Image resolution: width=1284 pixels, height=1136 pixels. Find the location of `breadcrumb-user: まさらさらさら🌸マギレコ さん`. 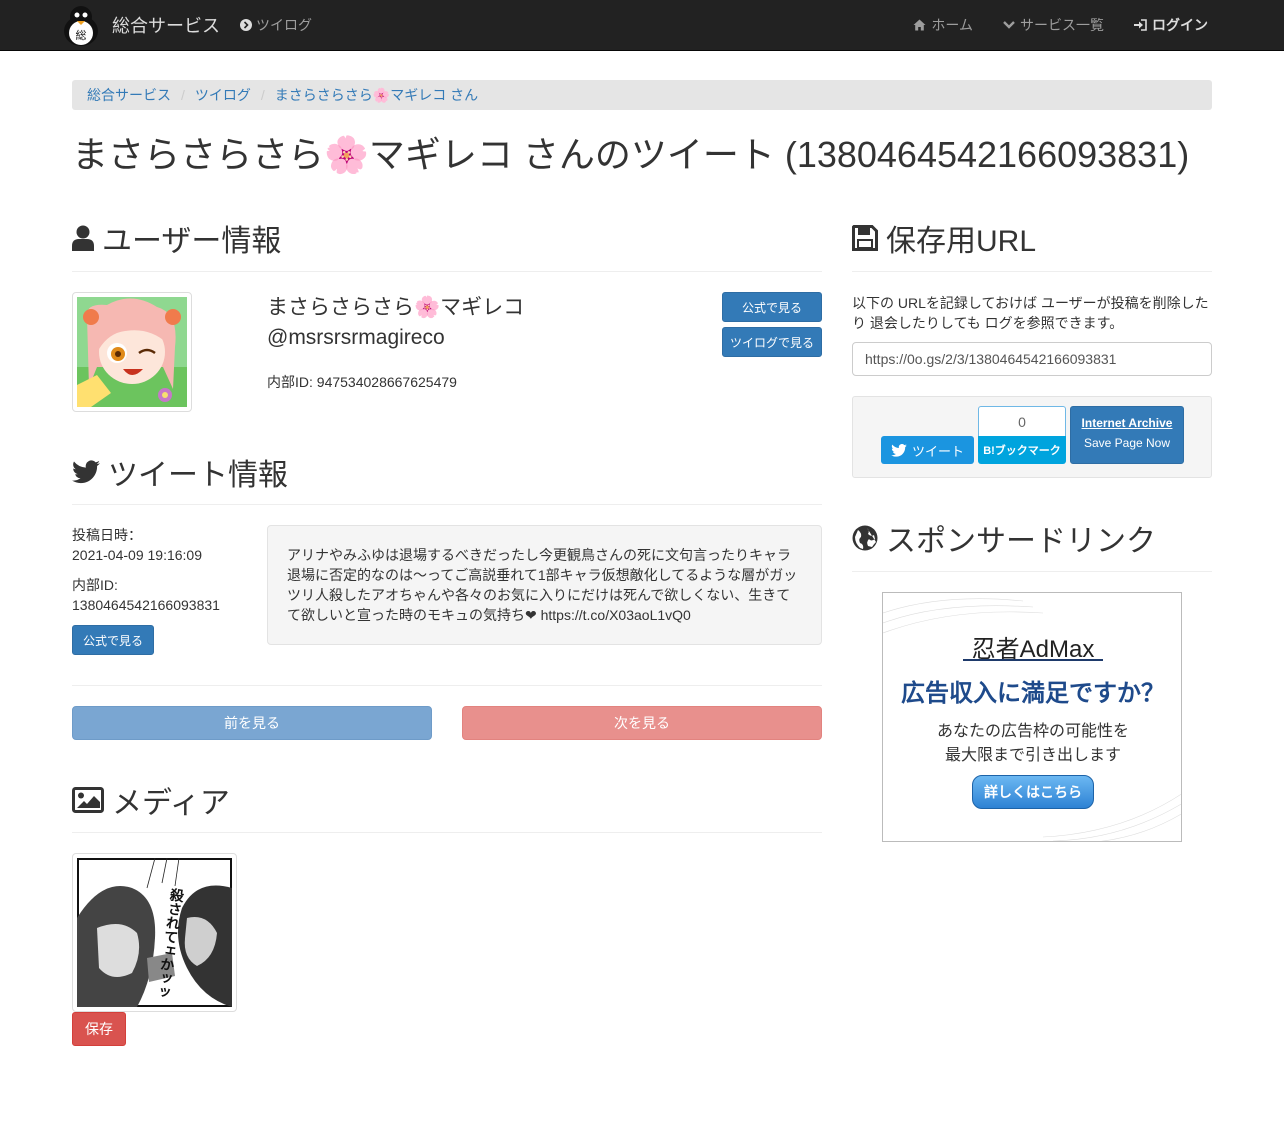

breadcrumb-user: まさらさらさら🌸マギレコ さん is located at coordinates (376, 95).